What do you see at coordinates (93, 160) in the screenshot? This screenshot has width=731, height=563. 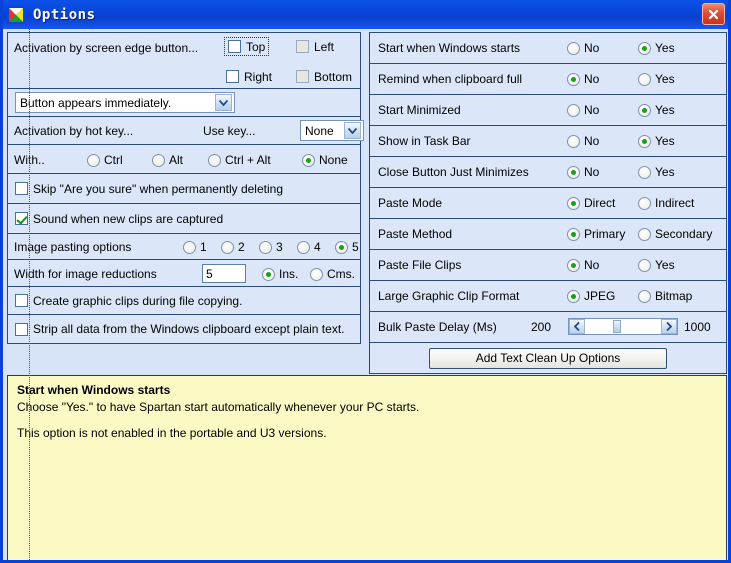 I see `radio-modifier-ctrl-dot` at bounding box center [93, 160].